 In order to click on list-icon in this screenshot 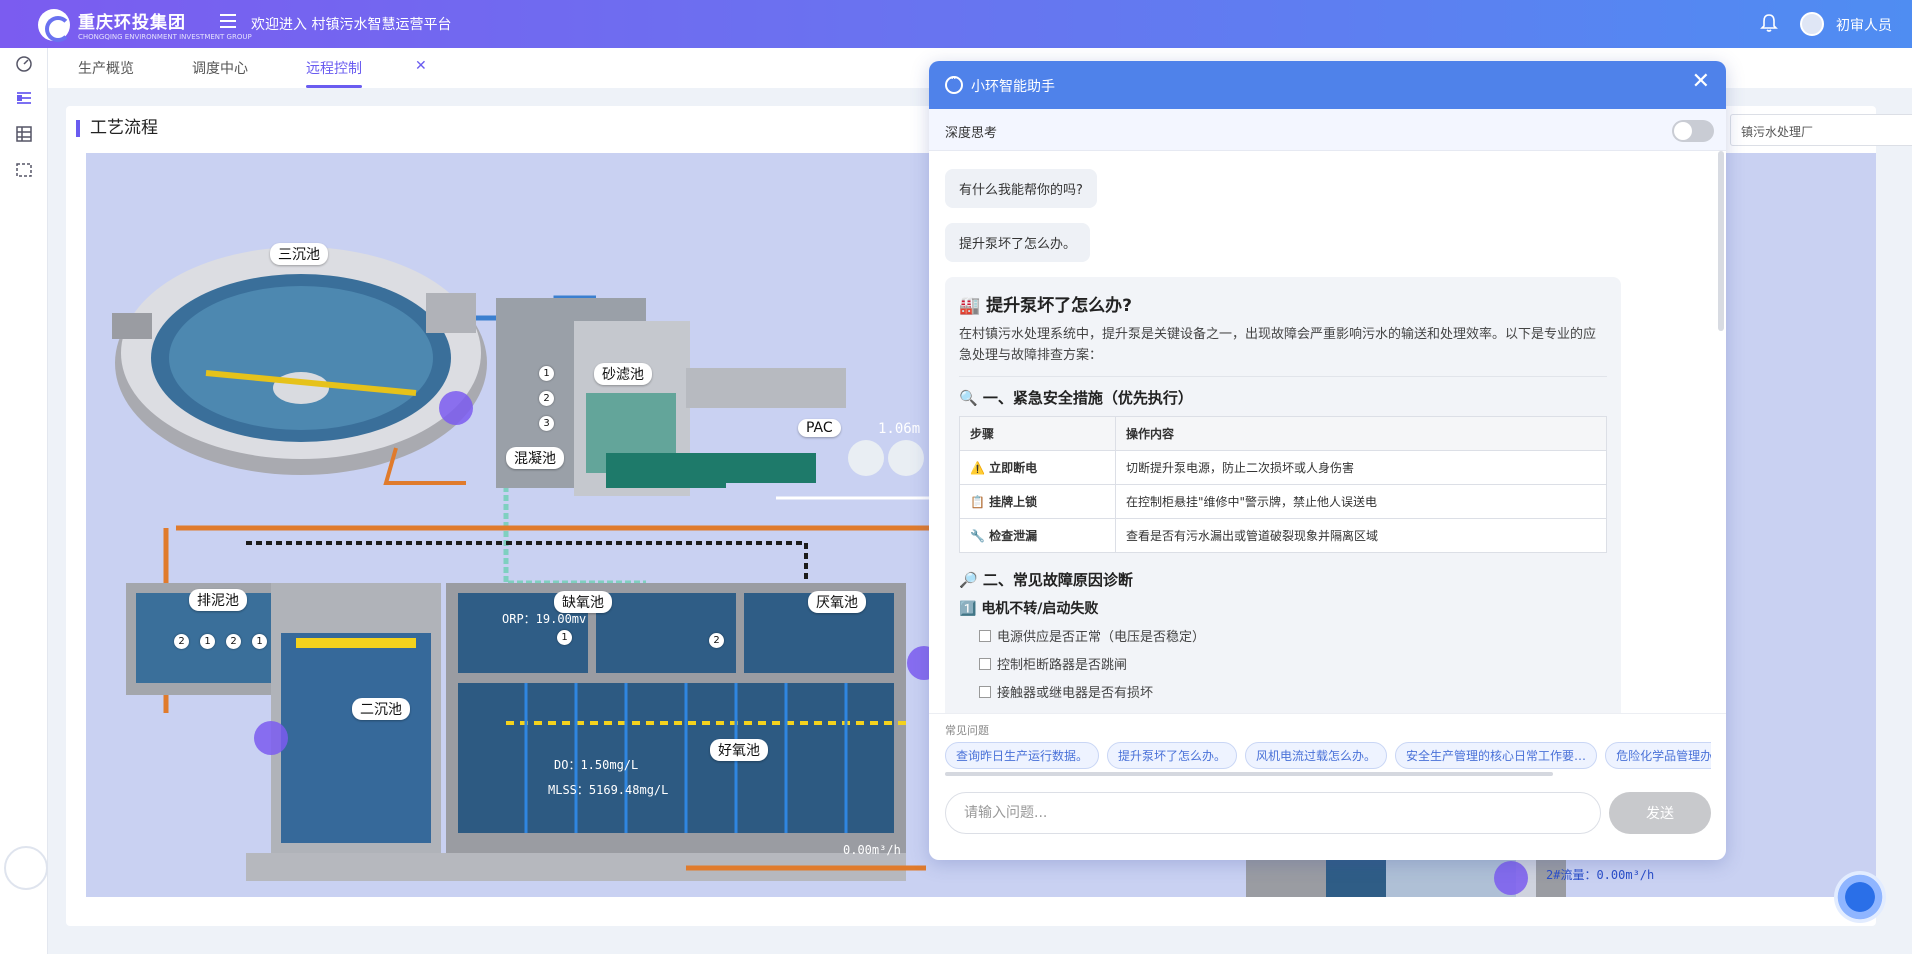, I will do `click(24, 98)`.